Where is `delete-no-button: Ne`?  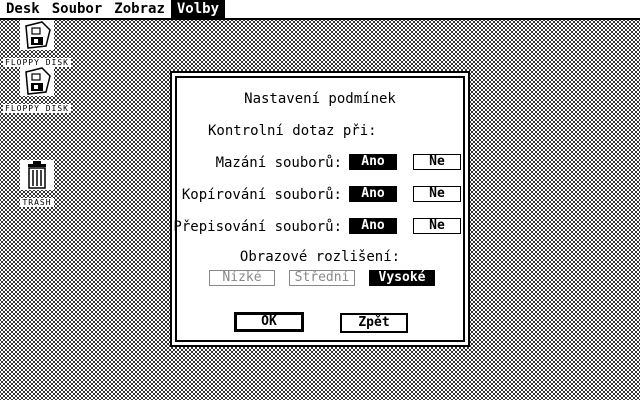 delete-no-button: Ne is located at coordinates (437, 162).